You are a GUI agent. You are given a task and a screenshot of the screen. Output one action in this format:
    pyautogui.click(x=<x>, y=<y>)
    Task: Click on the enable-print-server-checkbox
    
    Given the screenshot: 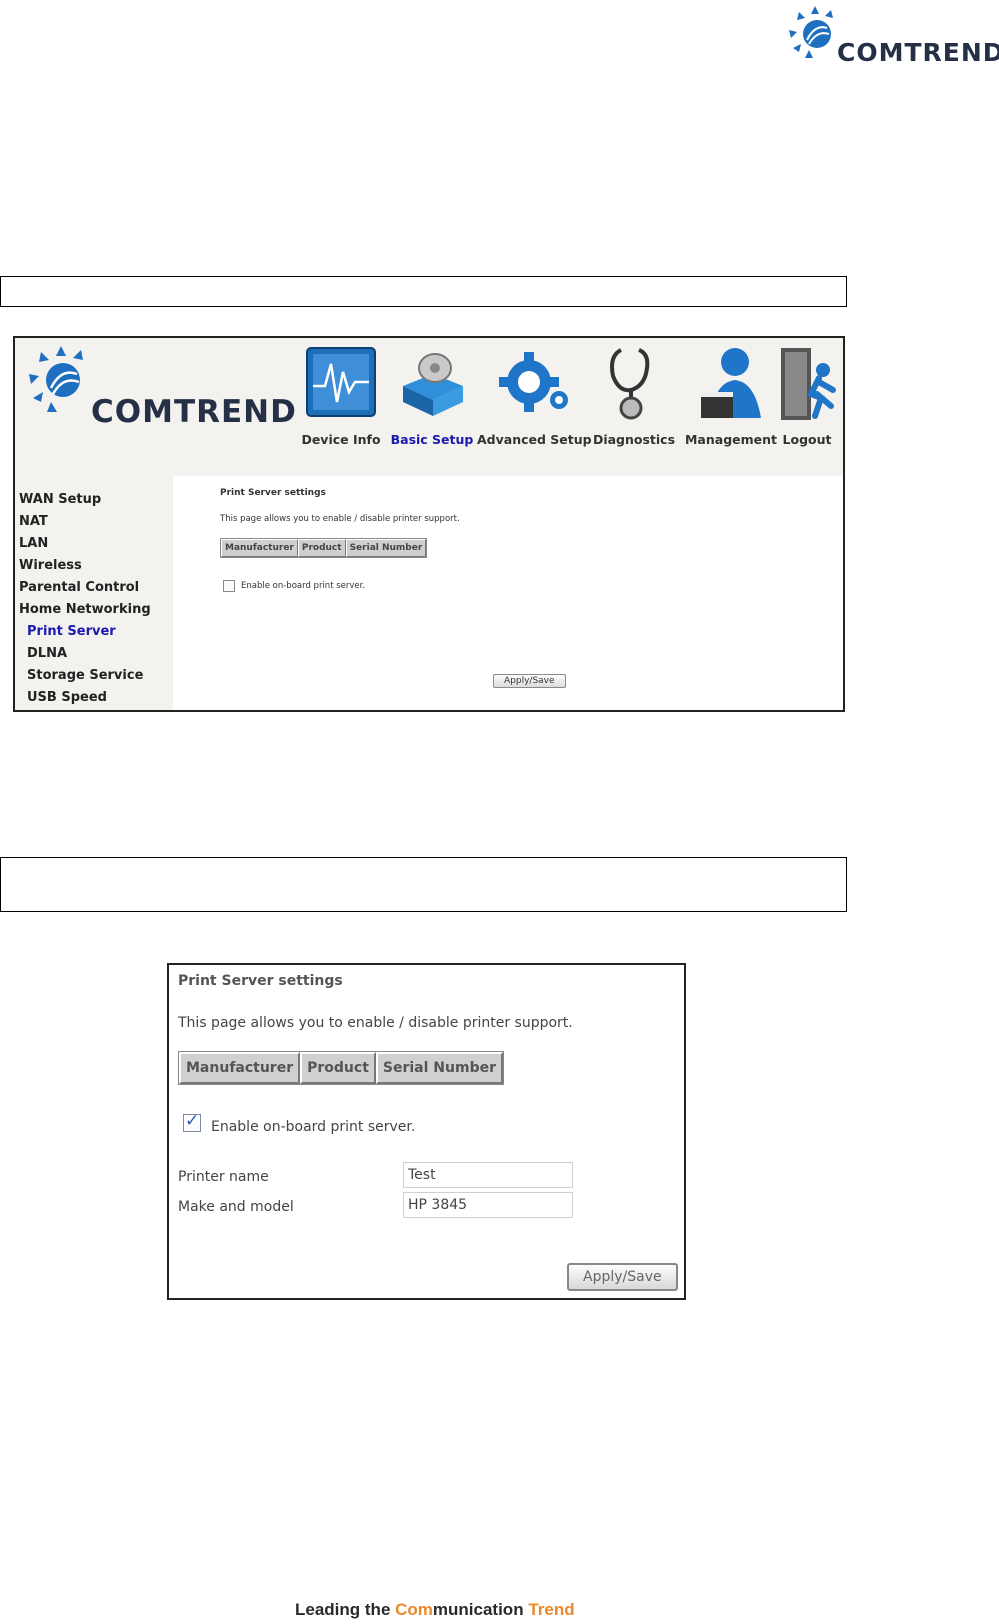 What is the action you would take?
    pyautogui.click(x=229, y=586)
    